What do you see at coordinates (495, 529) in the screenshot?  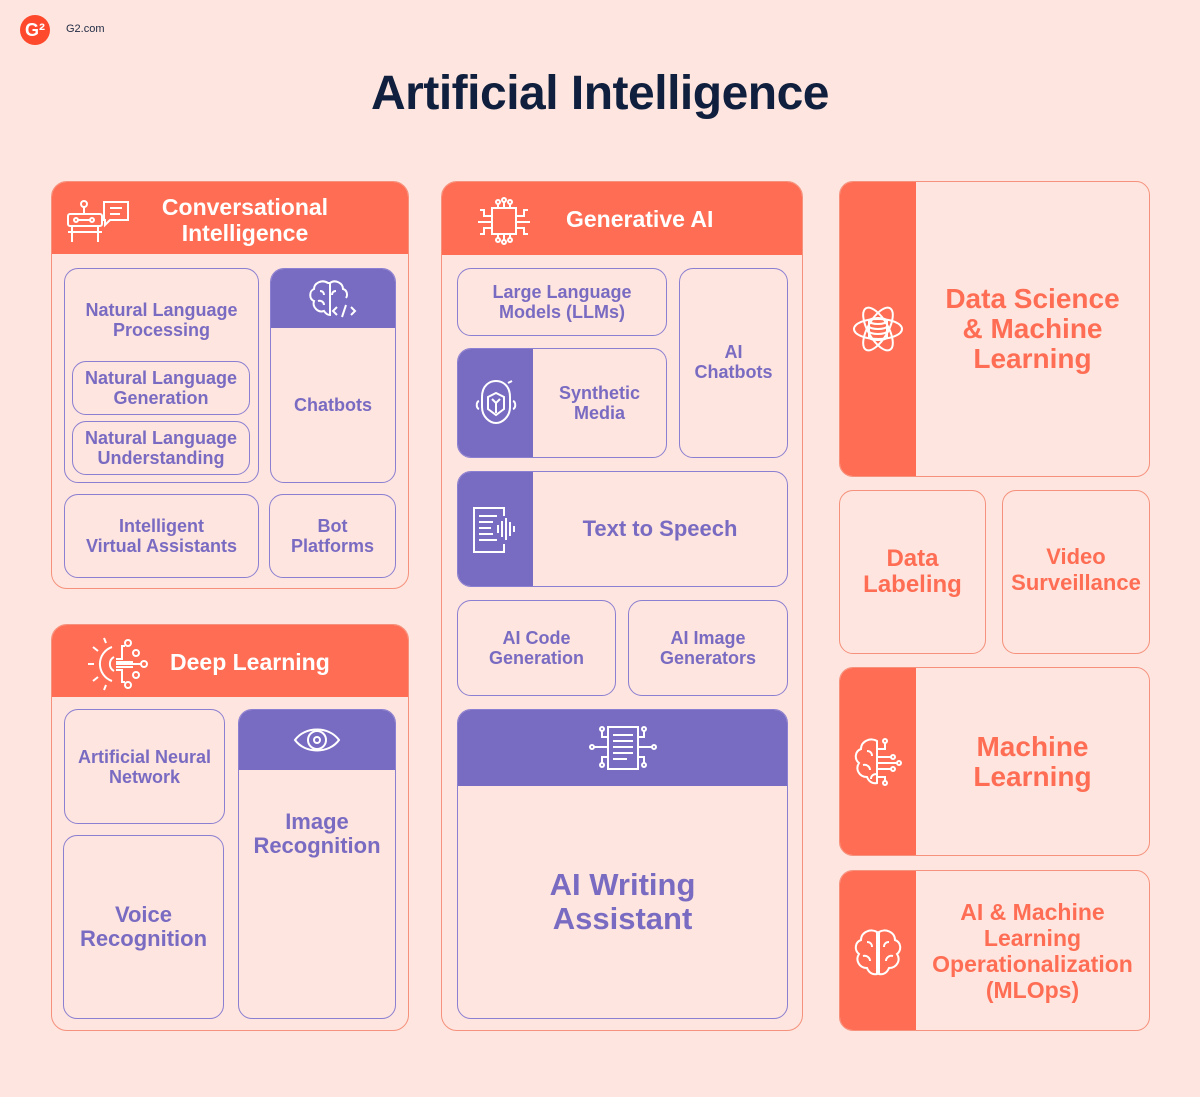 I see `document-audio-icon` at bounding box center [495, 529].